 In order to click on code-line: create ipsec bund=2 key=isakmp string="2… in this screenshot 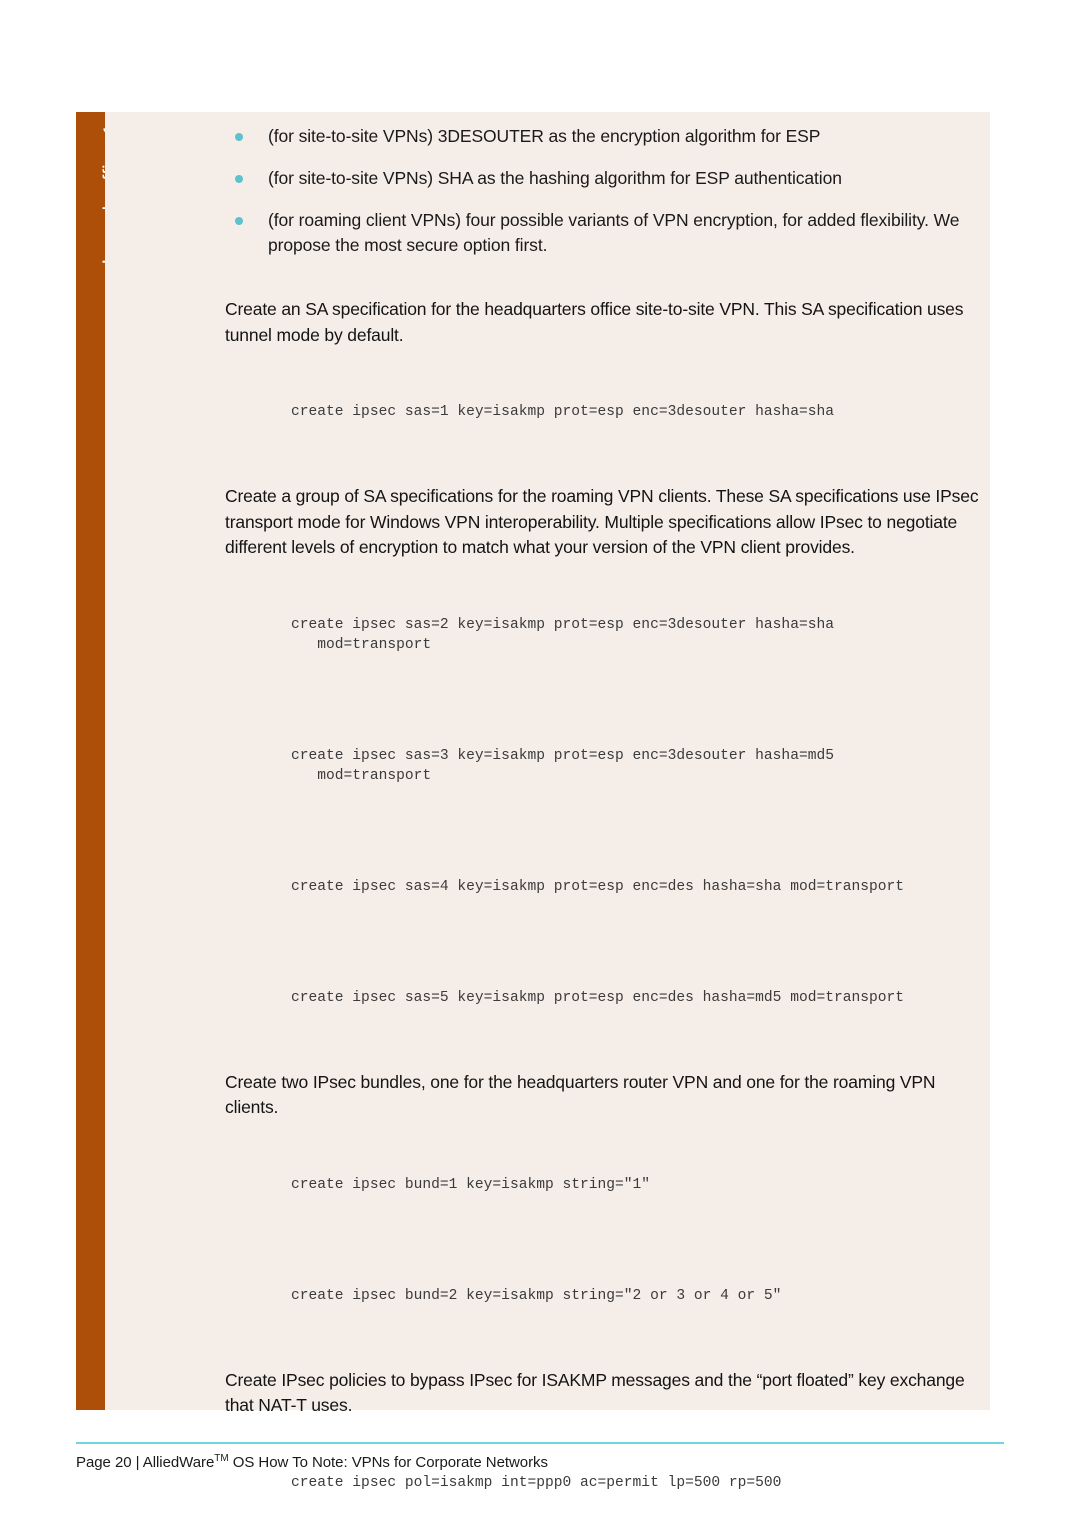, I will do `click(536, 1295)`.